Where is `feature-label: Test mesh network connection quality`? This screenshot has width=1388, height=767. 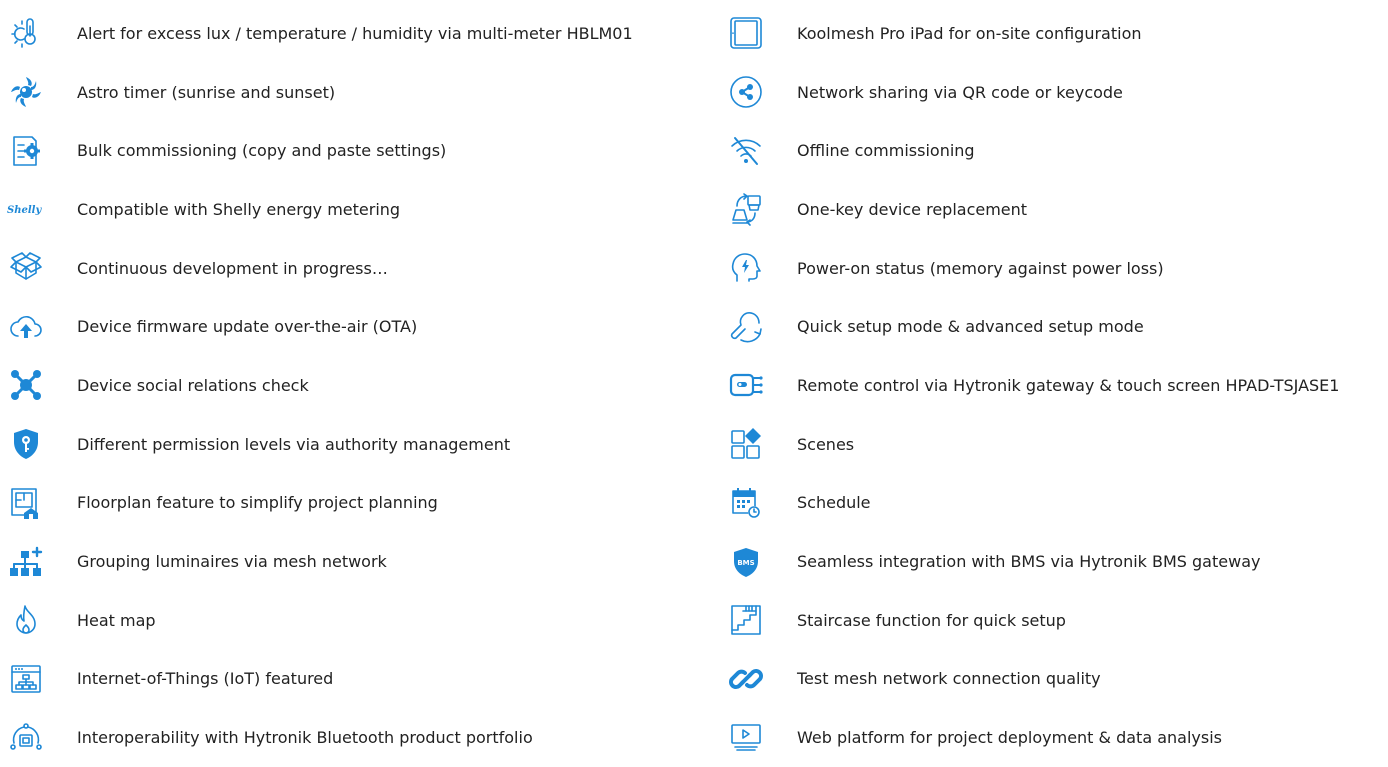
feature-label: Test mesh network connection quality is located at coordinates (949, 679).